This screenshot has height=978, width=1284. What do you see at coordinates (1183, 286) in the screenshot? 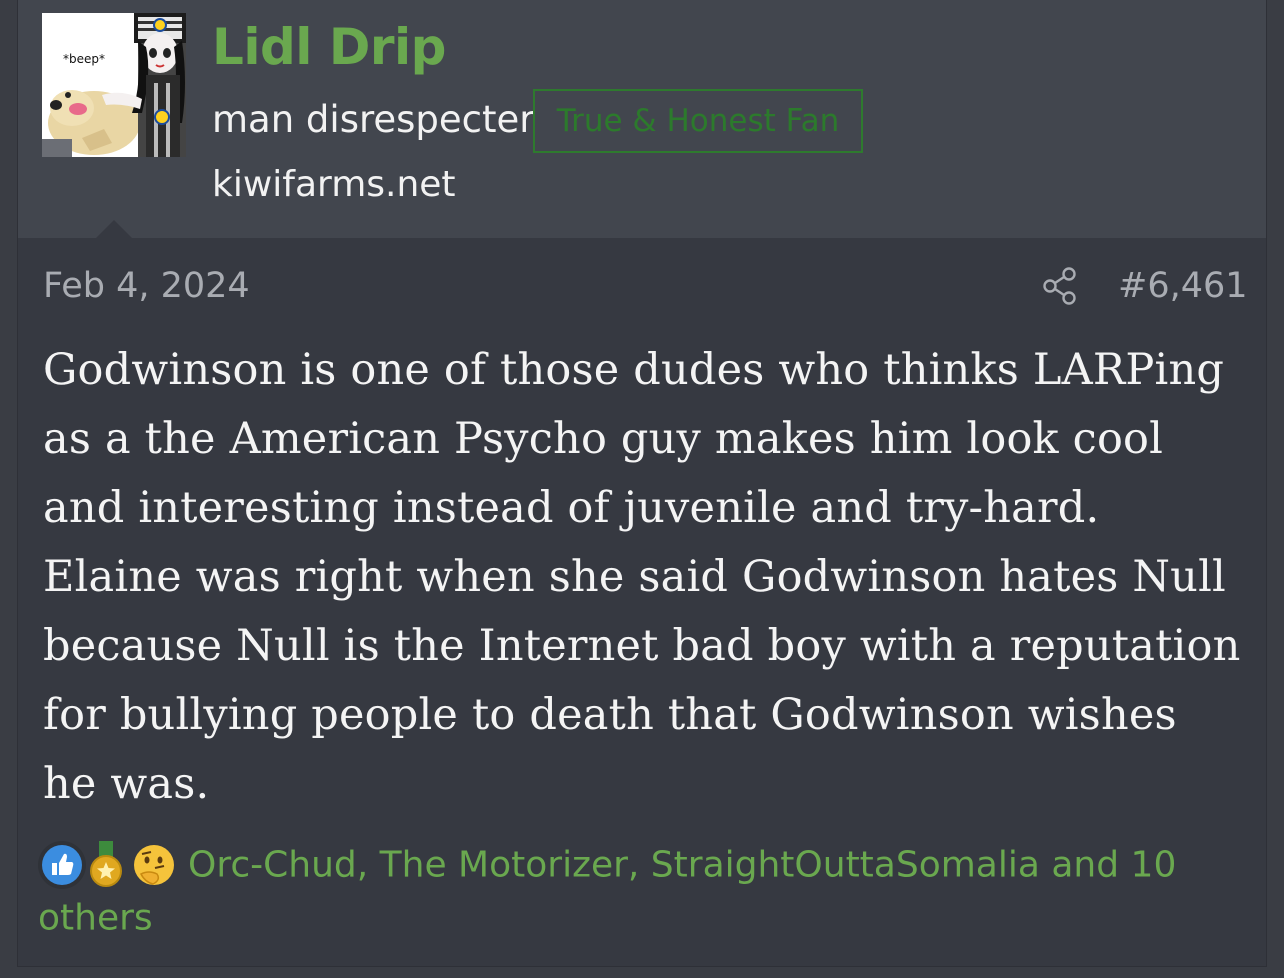
I see `post-number: #6,461` at bounding box center [1183, 286].